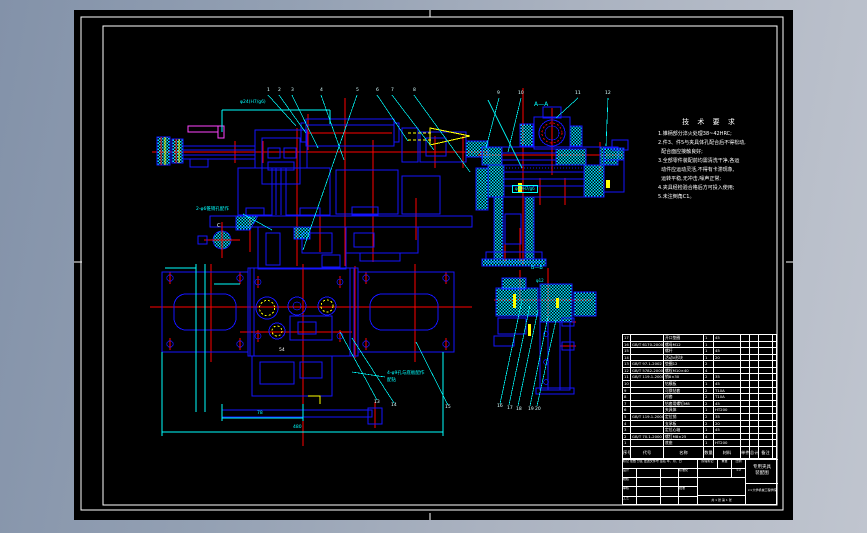 The height and width of the screenshot is (533, 867). Describe the element at coordinates (699, 443) in the screenshot. I see `parts-row-1: 1 底座 1 HT200` at that location.